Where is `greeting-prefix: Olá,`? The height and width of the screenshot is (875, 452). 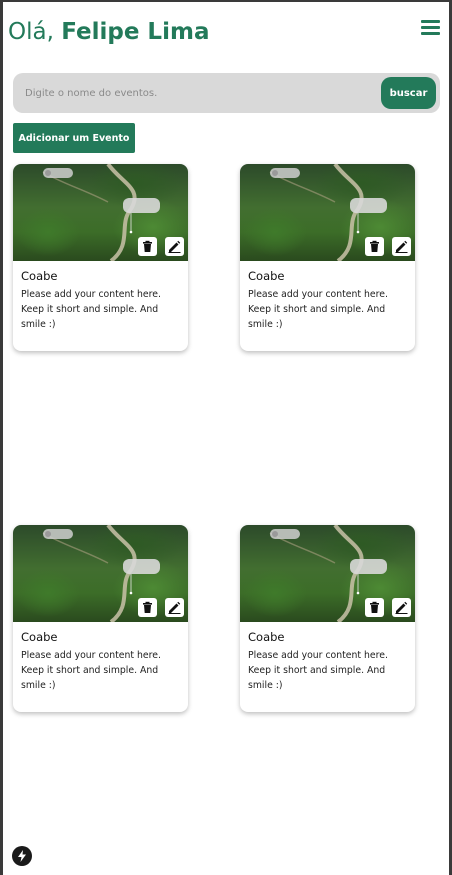 greeting-prefix: Olá, is located at coordinates (35, 32).